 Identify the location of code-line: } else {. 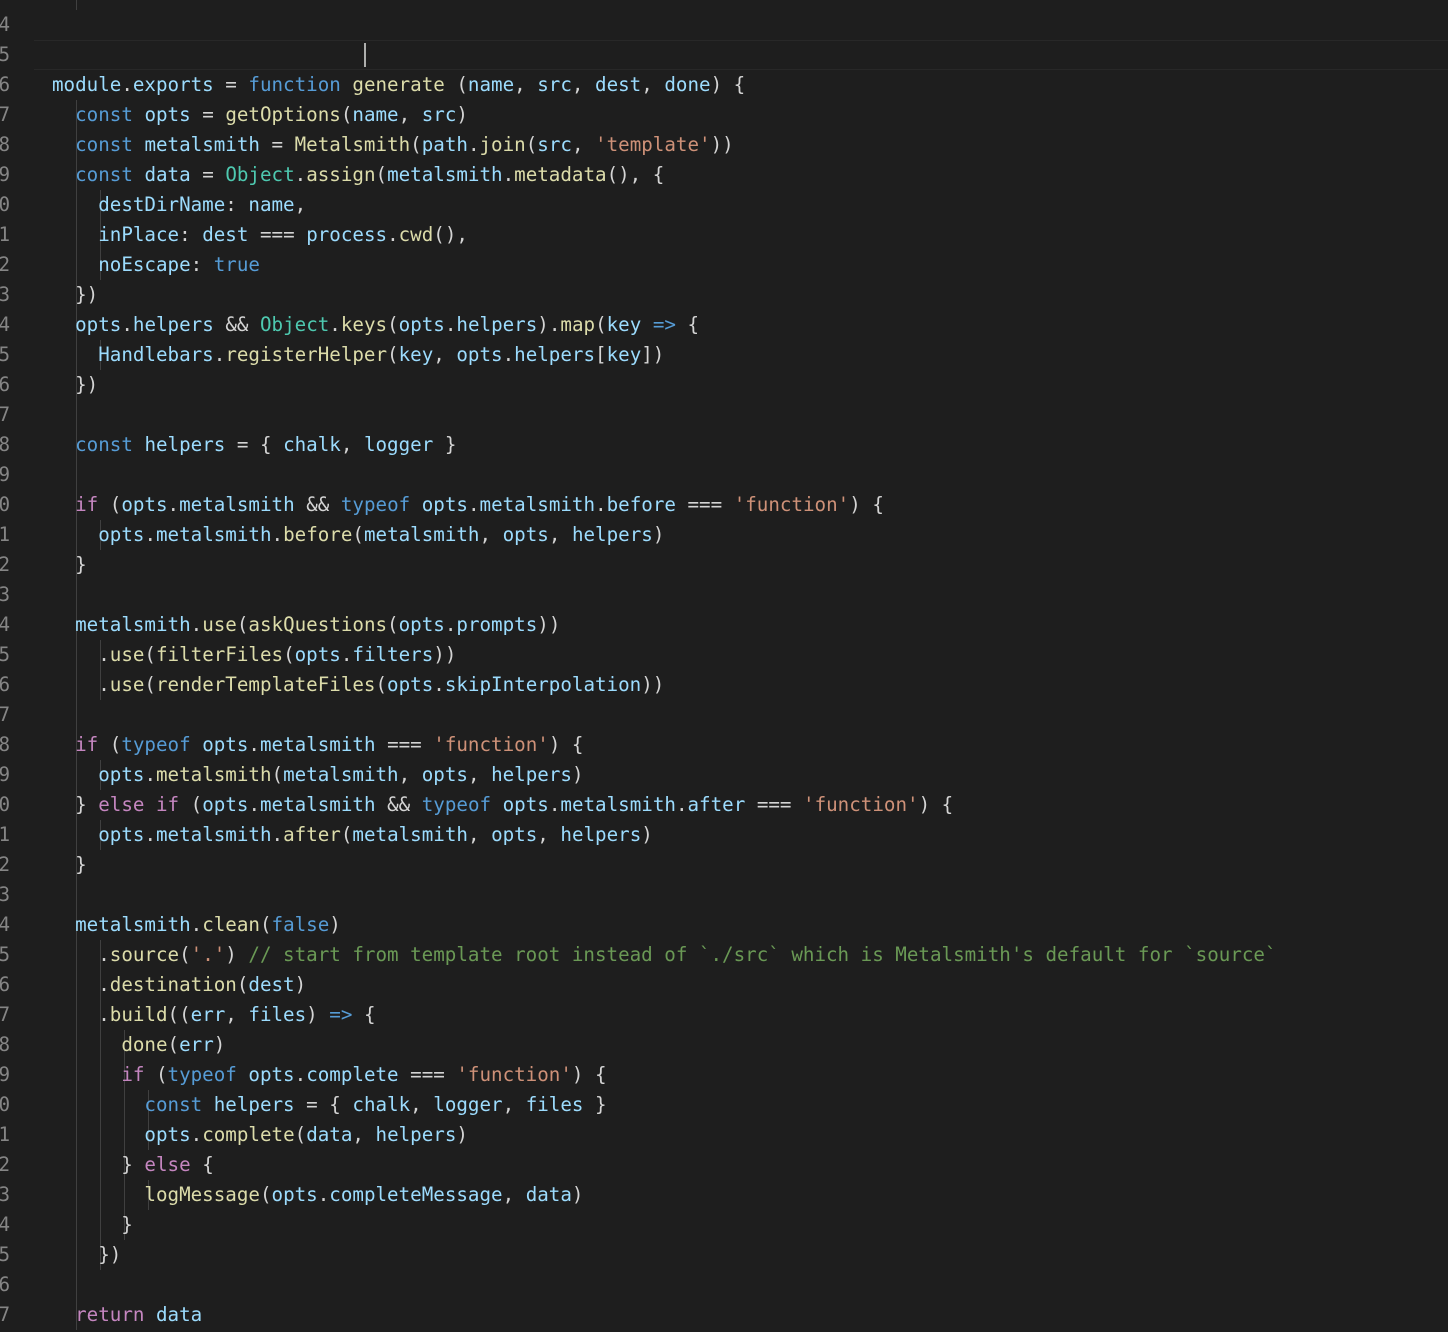
(132, 1165).